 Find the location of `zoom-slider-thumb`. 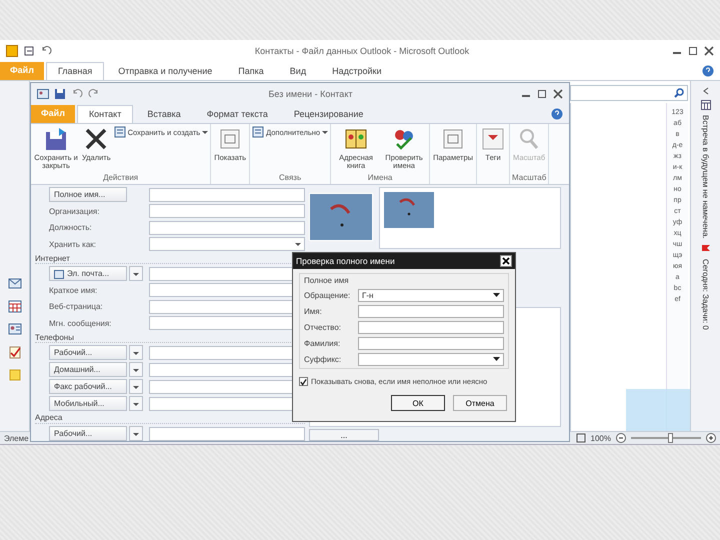

zoom-slider-thumb is located at coordinates (670, 438).